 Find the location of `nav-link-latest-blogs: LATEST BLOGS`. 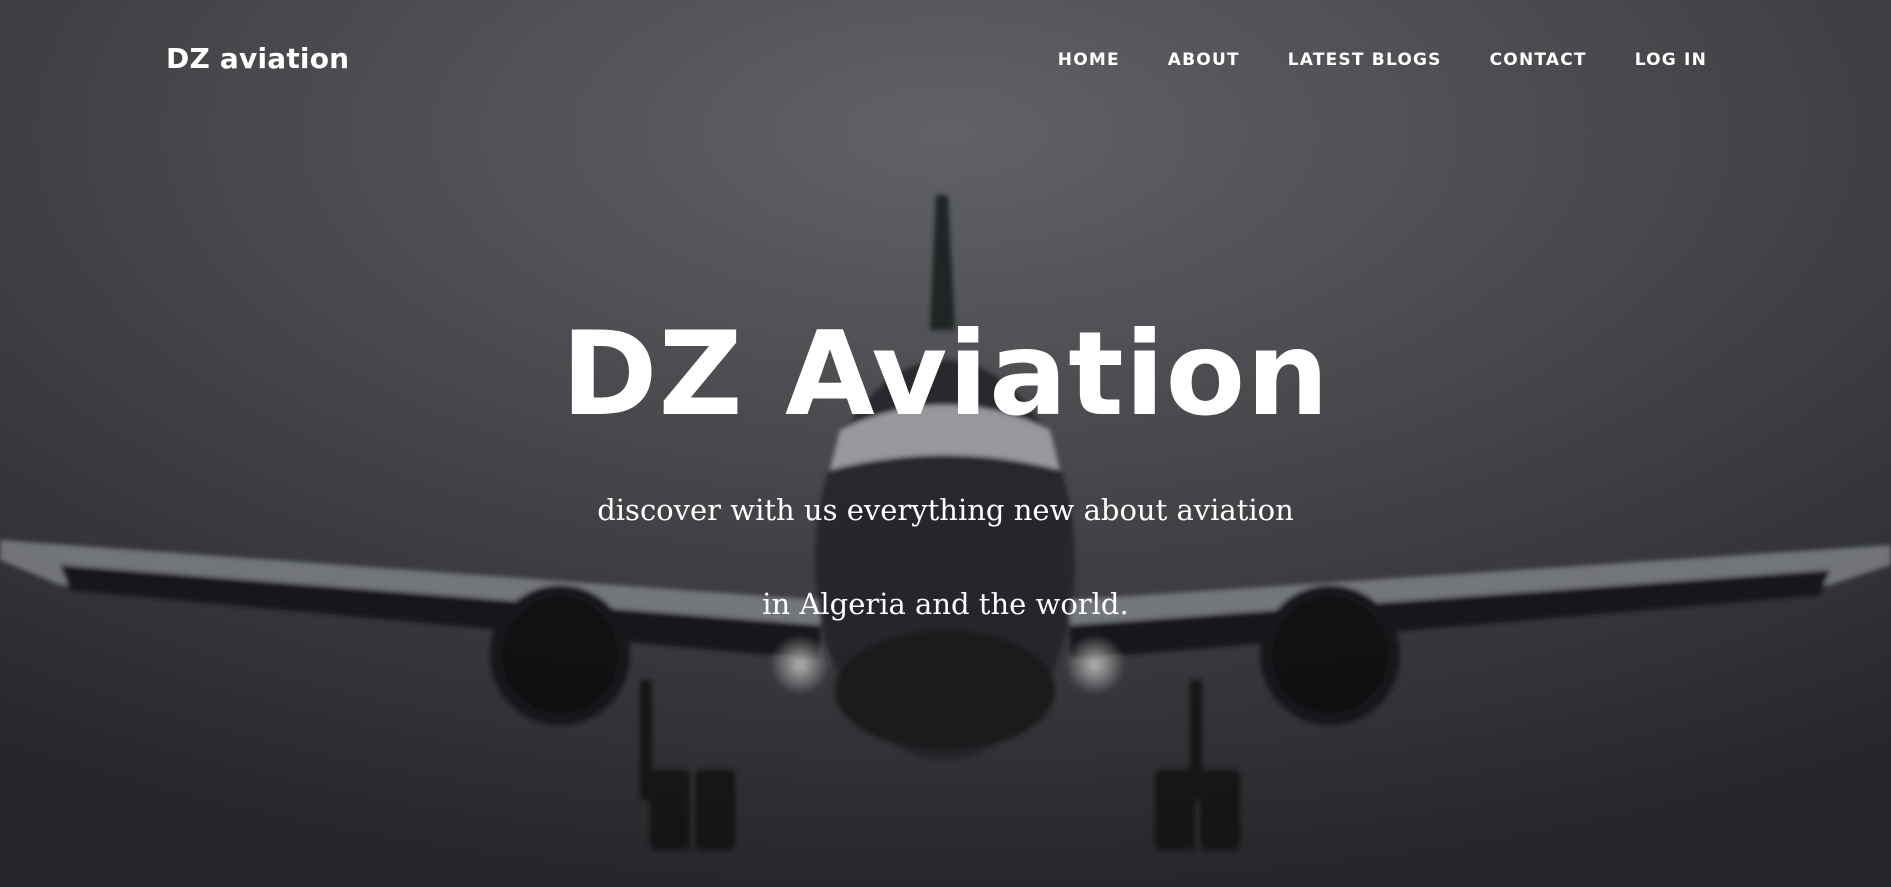

nav-link-latest-blogs: LATEST BLOGS is located at coordinates (1365, 60).